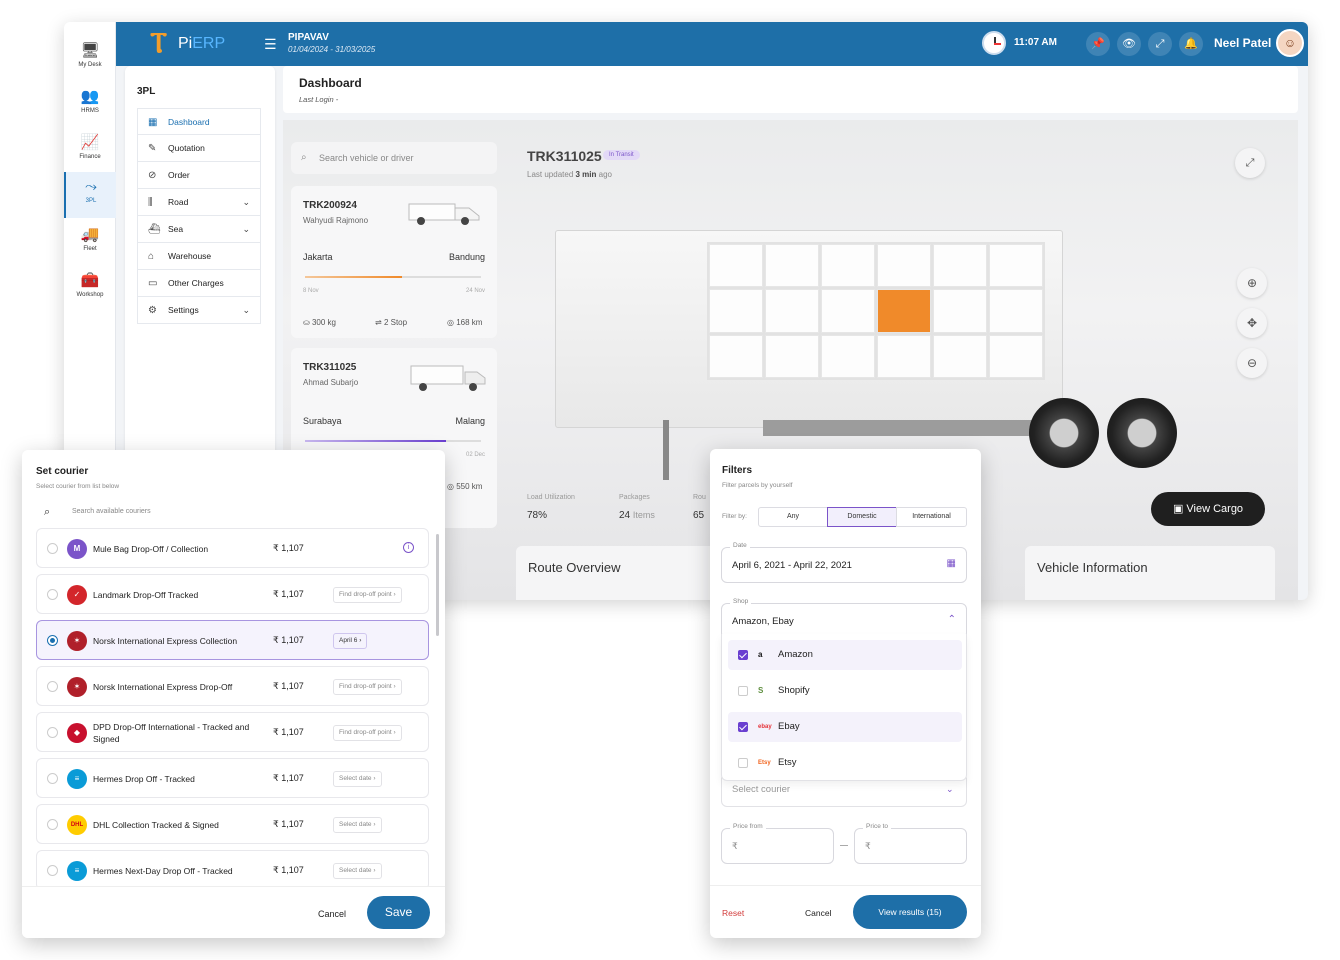  Describe the element at coordinates (62, 471) in the screenshot. I see `dialog-title: Set courier` at that location.